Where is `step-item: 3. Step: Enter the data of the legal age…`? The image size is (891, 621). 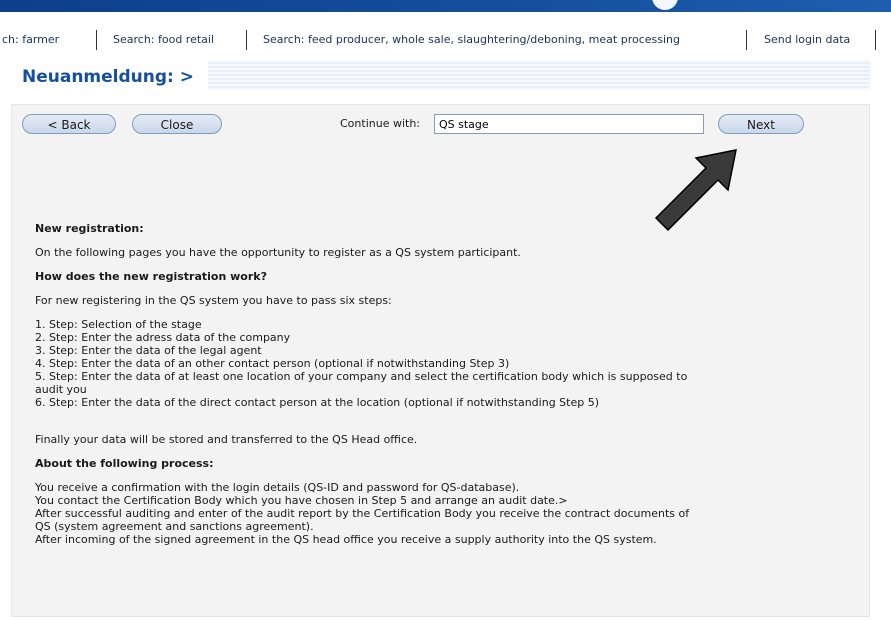
step-item: 3. Step: Enter the data of the legal age… is located at coordinates (148, 350).